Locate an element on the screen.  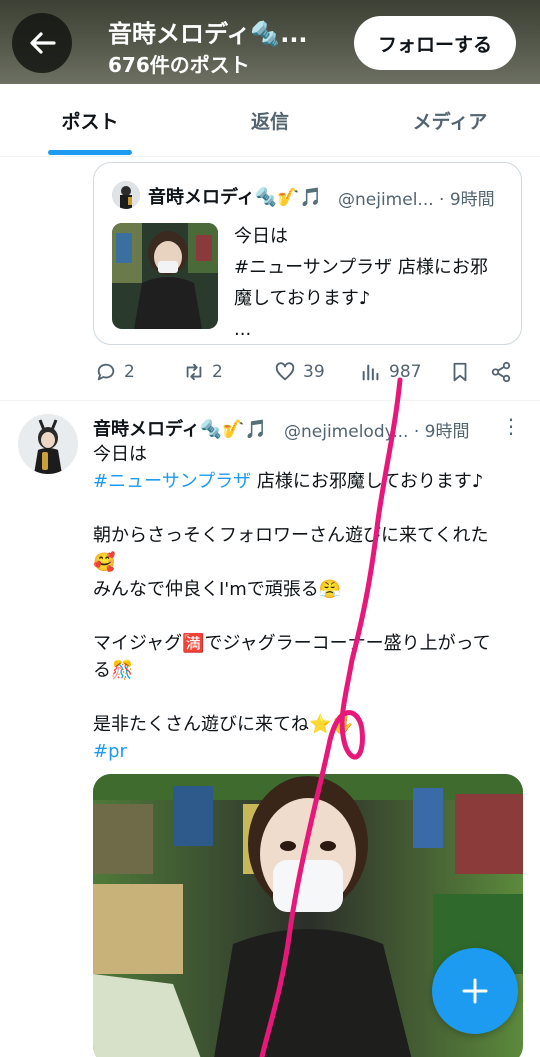
compose-button is located at coordinates (475, 991).